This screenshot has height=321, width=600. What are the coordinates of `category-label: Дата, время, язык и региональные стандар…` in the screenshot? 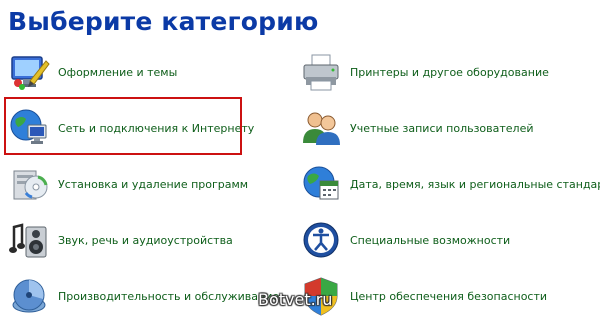 It's located at (475, 184).